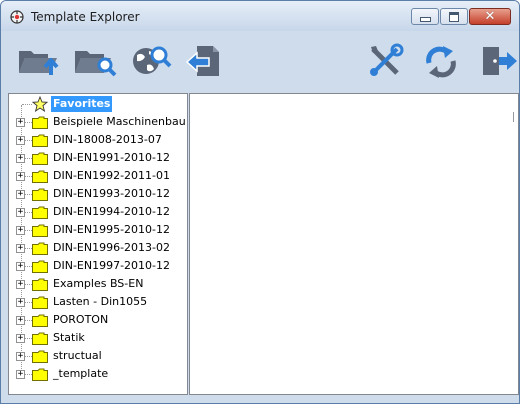 The height and width of the screenshot is (404, 520). I want to click on close-icon: ✕, so click(490, 16).